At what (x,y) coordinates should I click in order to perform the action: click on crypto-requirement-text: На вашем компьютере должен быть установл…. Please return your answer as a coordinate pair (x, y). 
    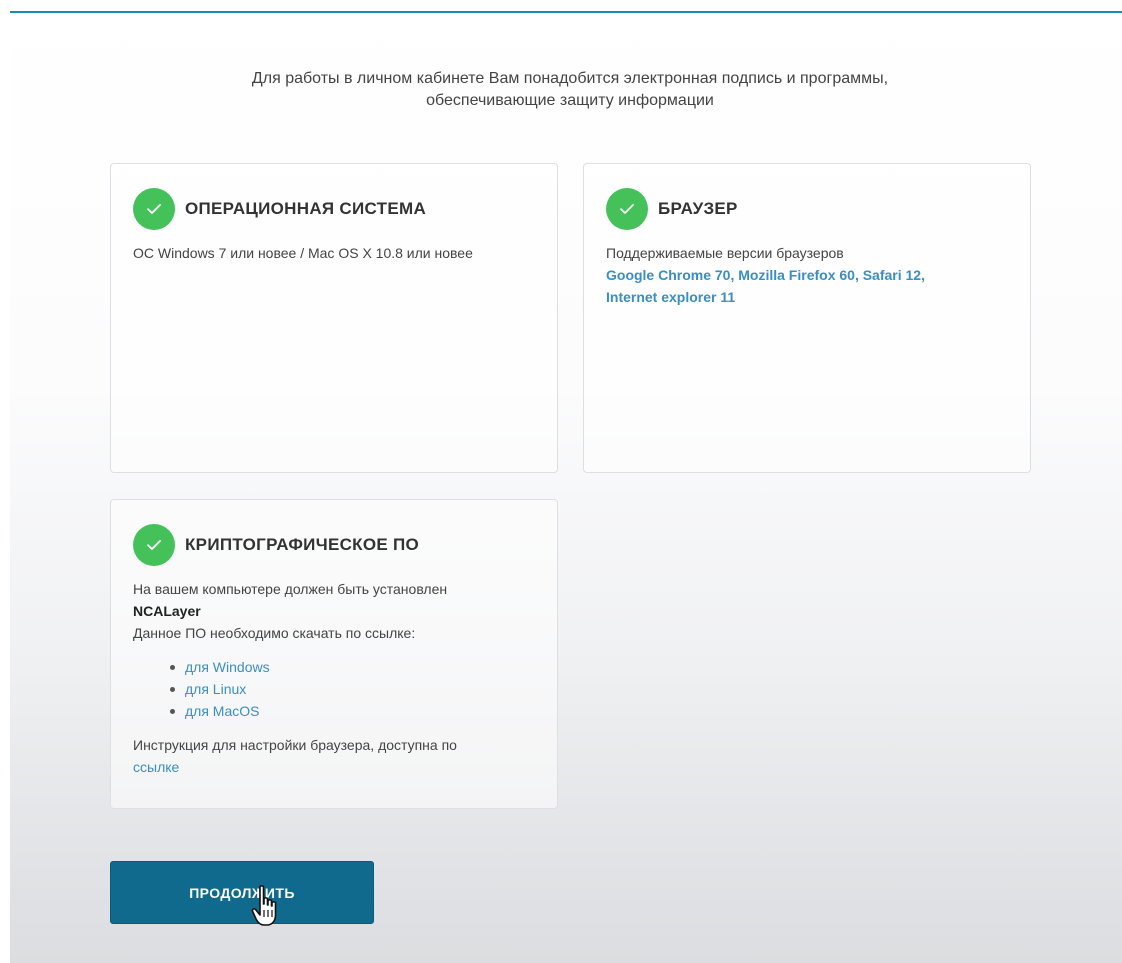
    Looking at the image, I should click on (290, 589).